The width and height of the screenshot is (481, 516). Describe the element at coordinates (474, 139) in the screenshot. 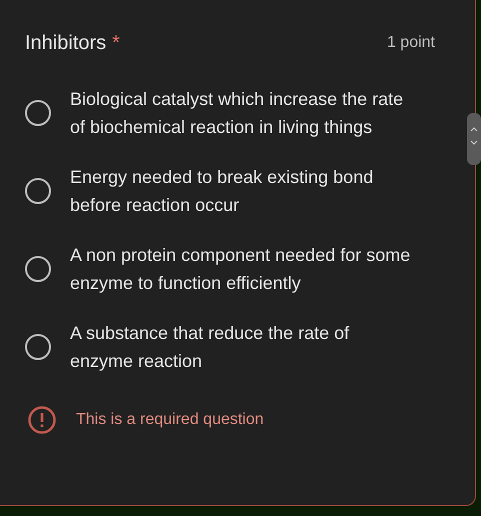

I see `scroll-handle-icon` at that location.